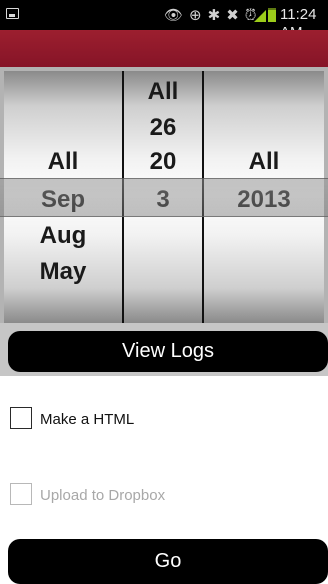 Image resolution: width=328 pixels, height=584 pixels. Describe the element at coordinates (163, 92) in the screenshot. I see `day-wheel-item: All` at that location.